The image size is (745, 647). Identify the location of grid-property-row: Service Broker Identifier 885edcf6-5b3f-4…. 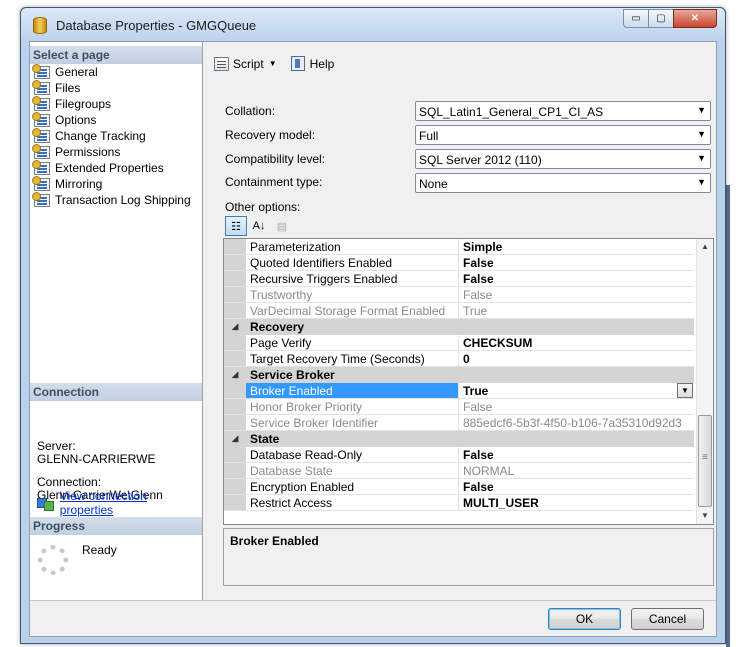
(459, 423).